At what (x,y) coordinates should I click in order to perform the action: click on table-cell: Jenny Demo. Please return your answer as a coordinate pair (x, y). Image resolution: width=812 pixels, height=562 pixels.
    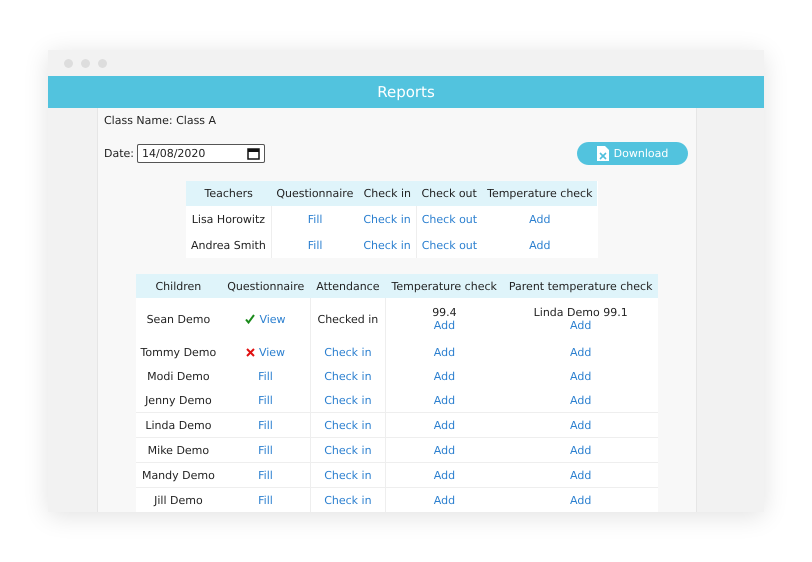
    Looking at the image, I should click on (179, 400).